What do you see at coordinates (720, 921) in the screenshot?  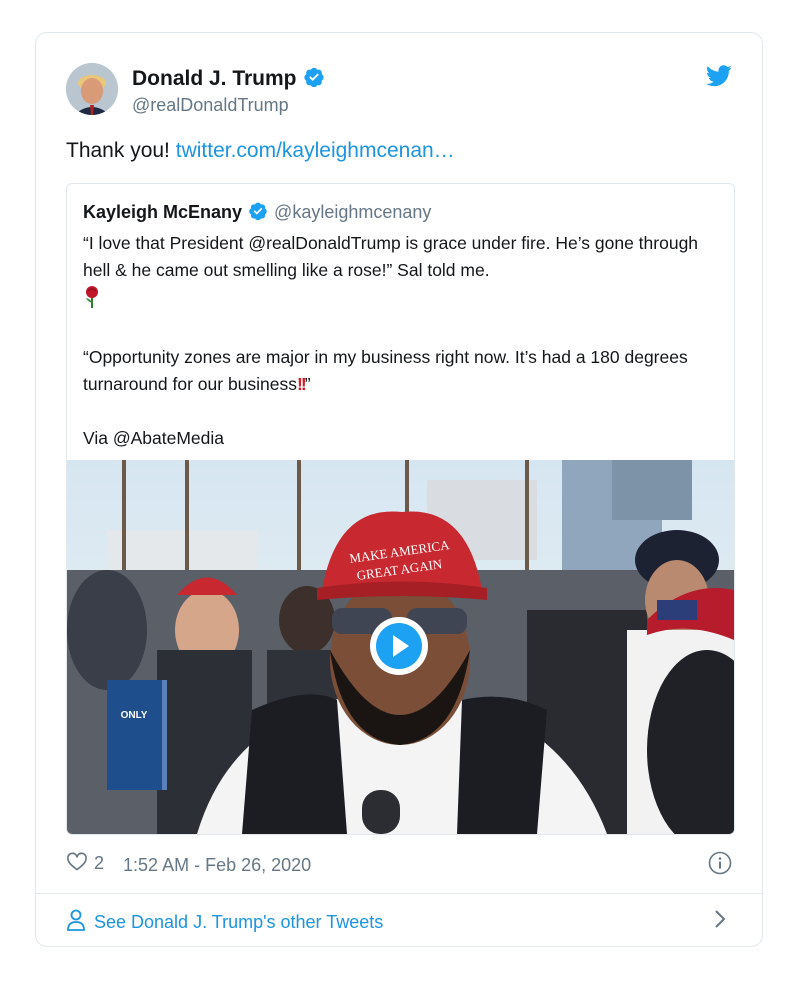 I see `chevron-right-icon` at bounding box center [720, 921].